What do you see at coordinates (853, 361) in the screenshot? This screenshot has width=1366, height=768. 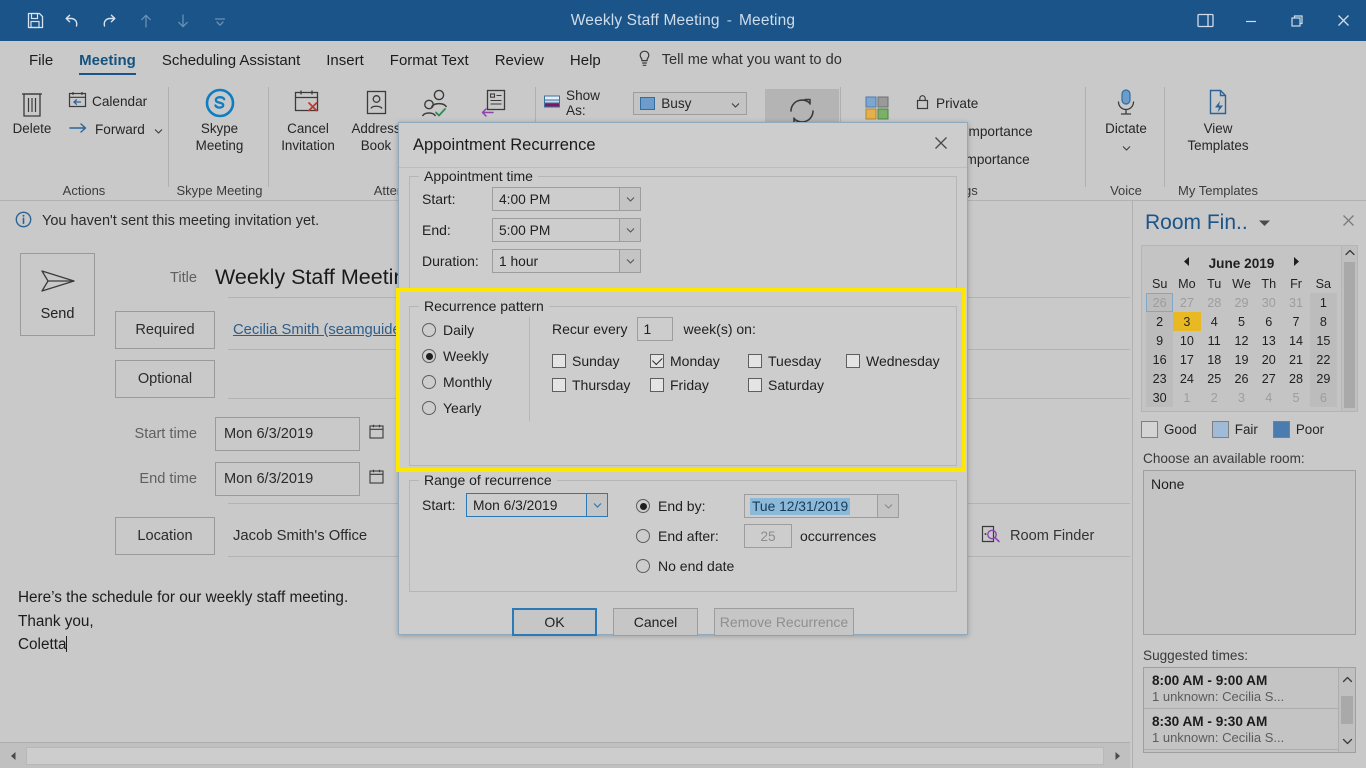 I see `checkbox-wednesday` at bounding box center [853, 361].